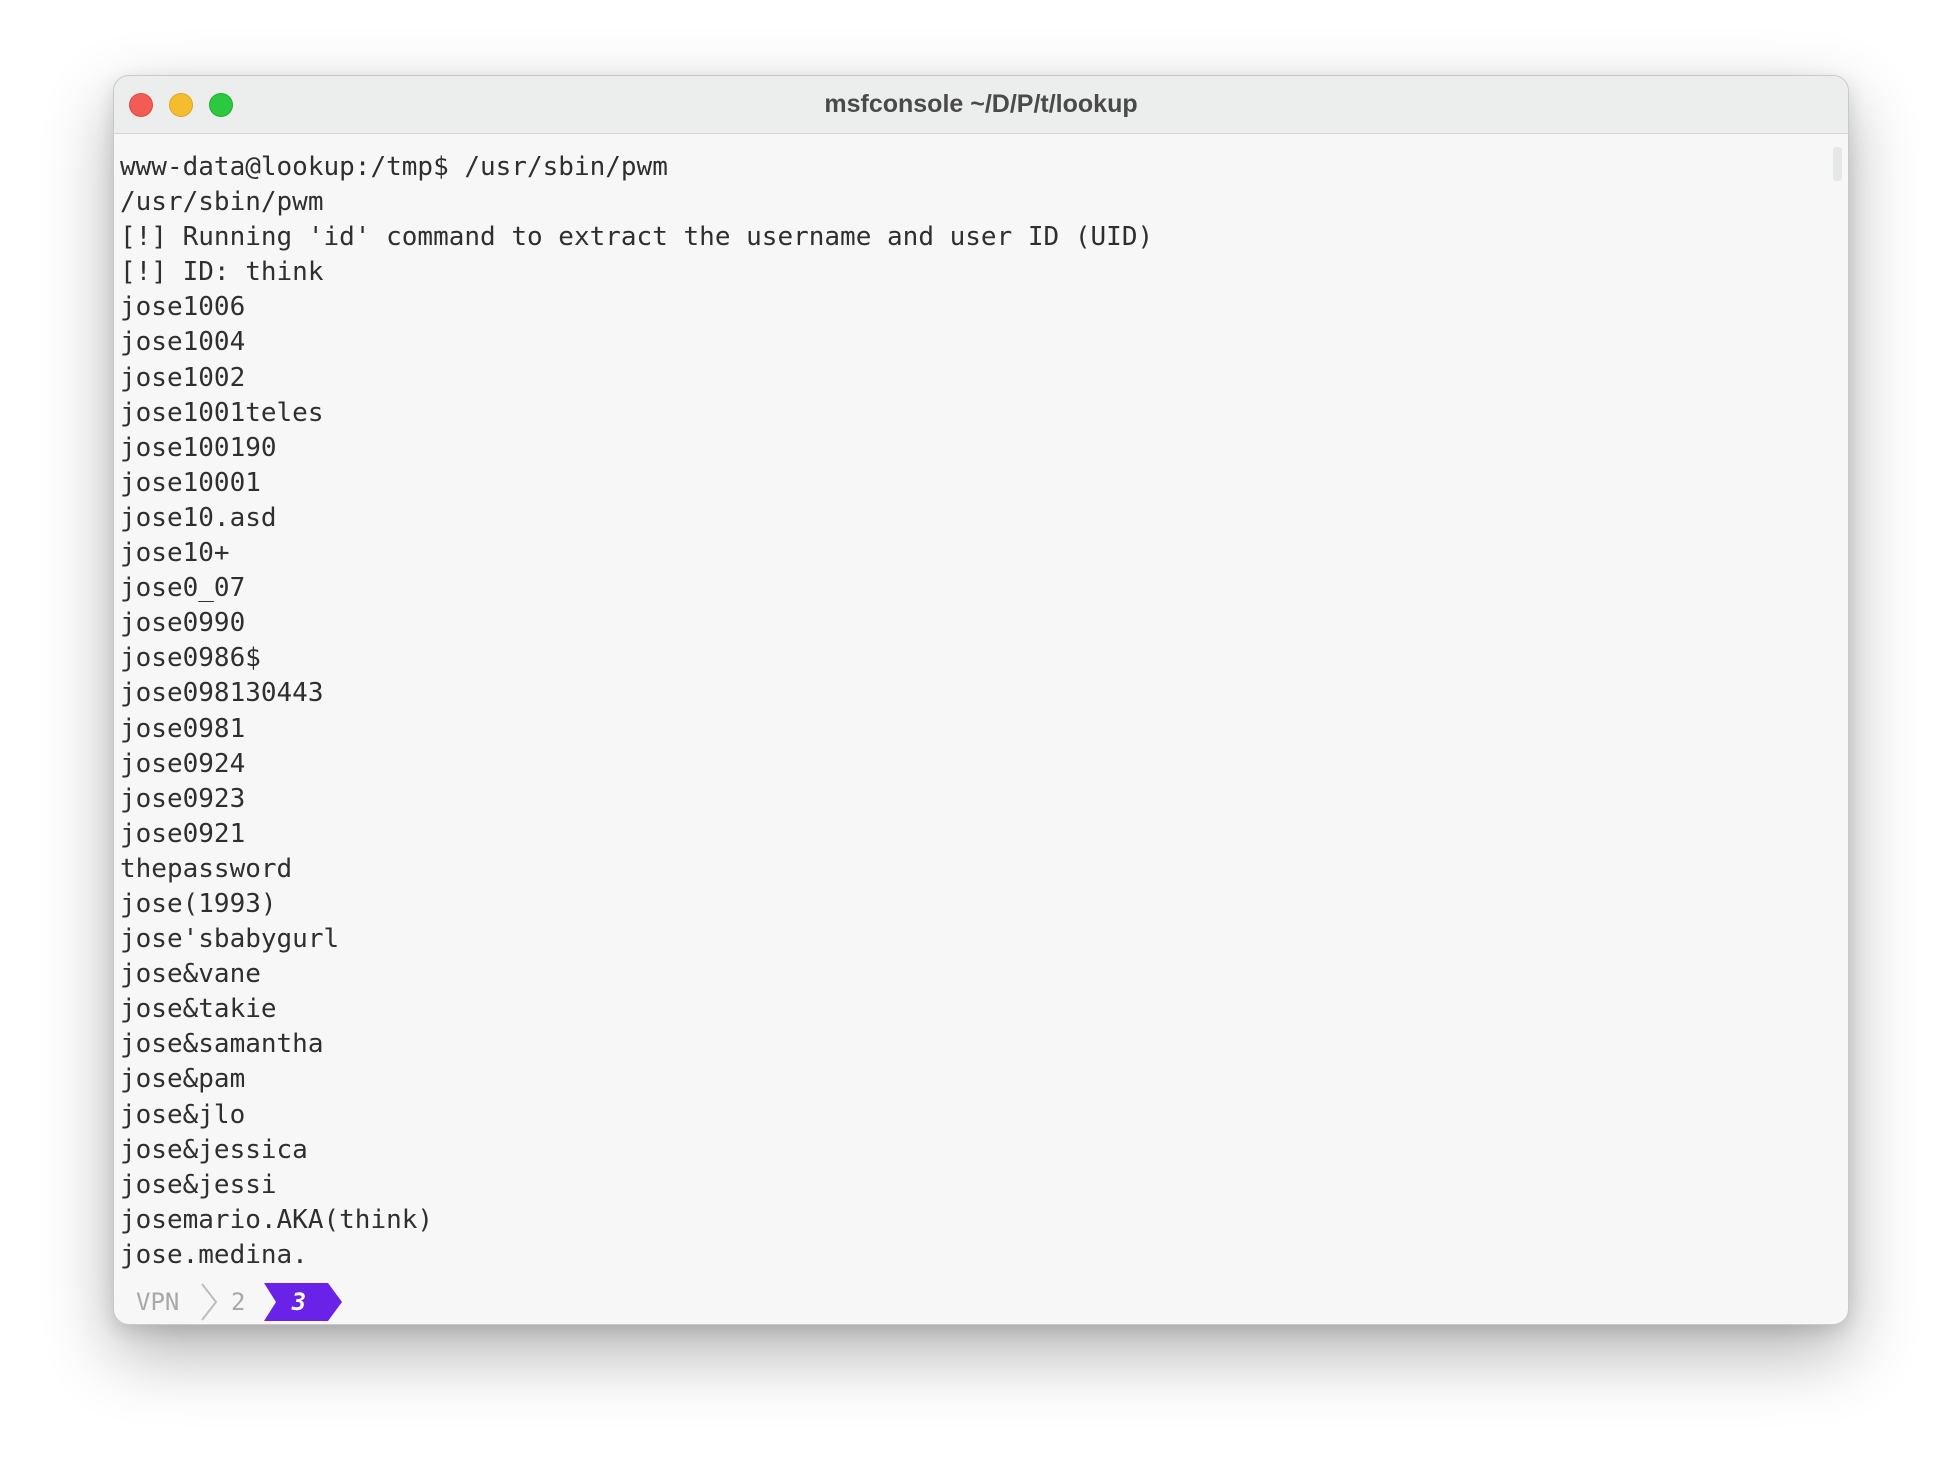 The image size is (1948, 1464). What do you see at coordinates (183, 833) in the screenshot?
I see `terminal-line: jose0921` at bounding box center [183, 833].